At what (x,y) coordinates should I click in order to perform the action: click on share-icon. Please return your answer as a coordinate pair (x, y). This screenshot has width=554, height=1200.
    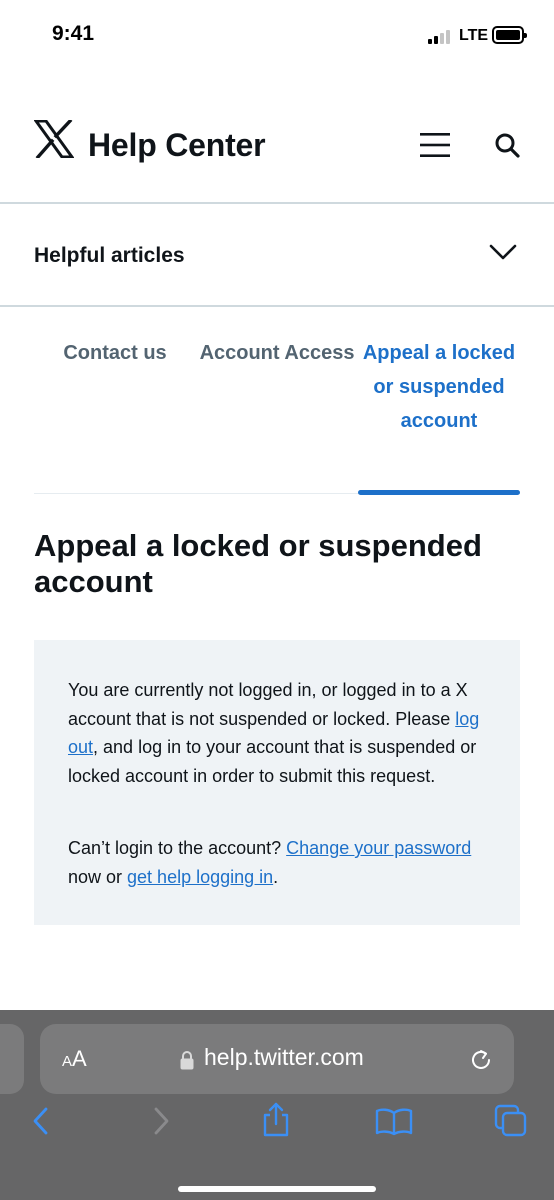
    Looking at the image, I should click on (276, 1120).